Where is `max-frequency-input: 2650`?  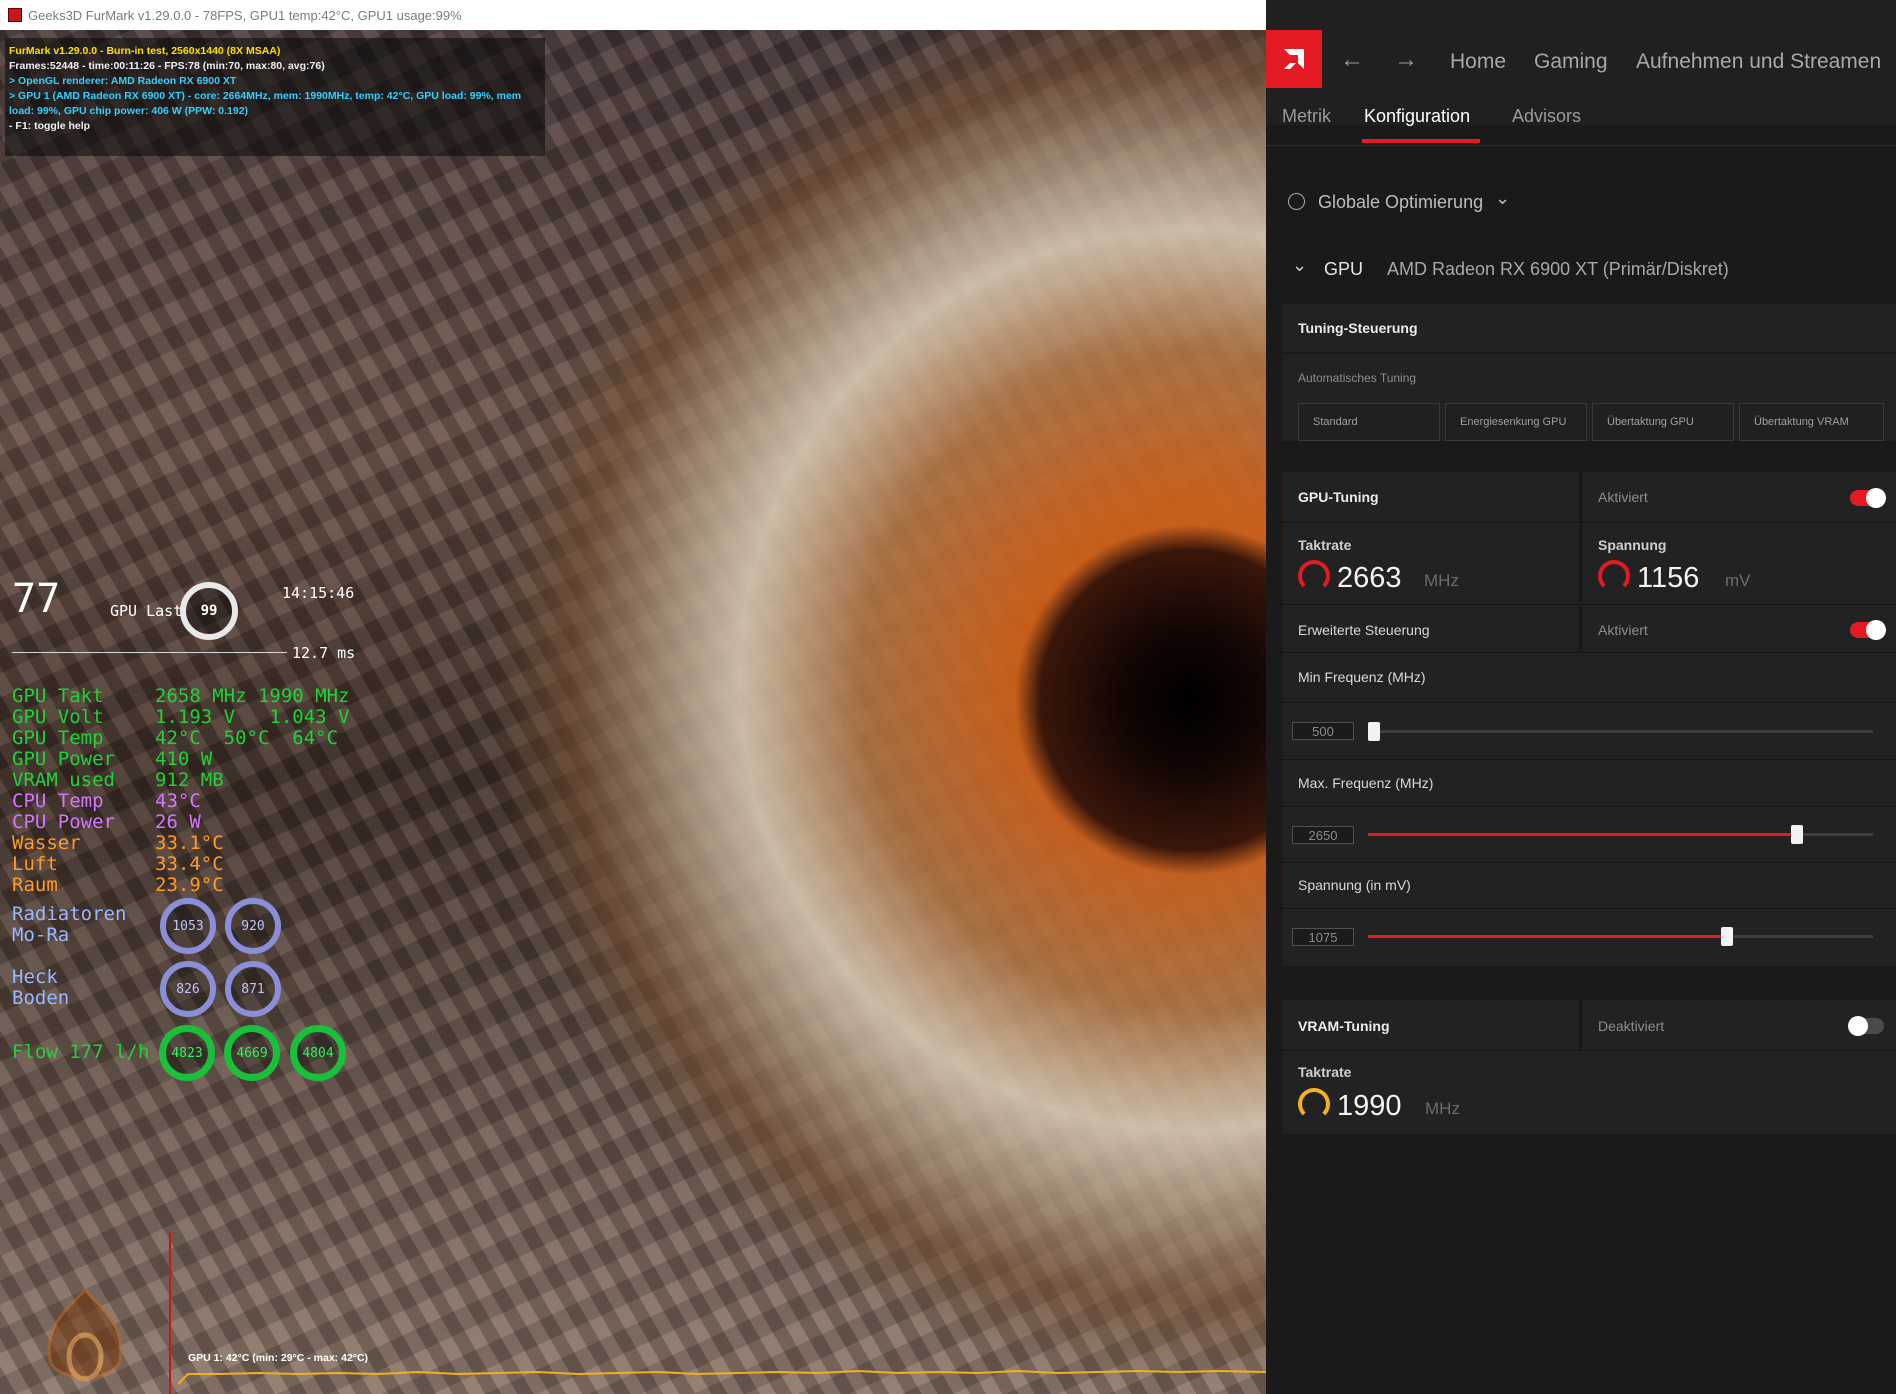
max-frequency-input: 2650 is located at coordinates (1323, 835).